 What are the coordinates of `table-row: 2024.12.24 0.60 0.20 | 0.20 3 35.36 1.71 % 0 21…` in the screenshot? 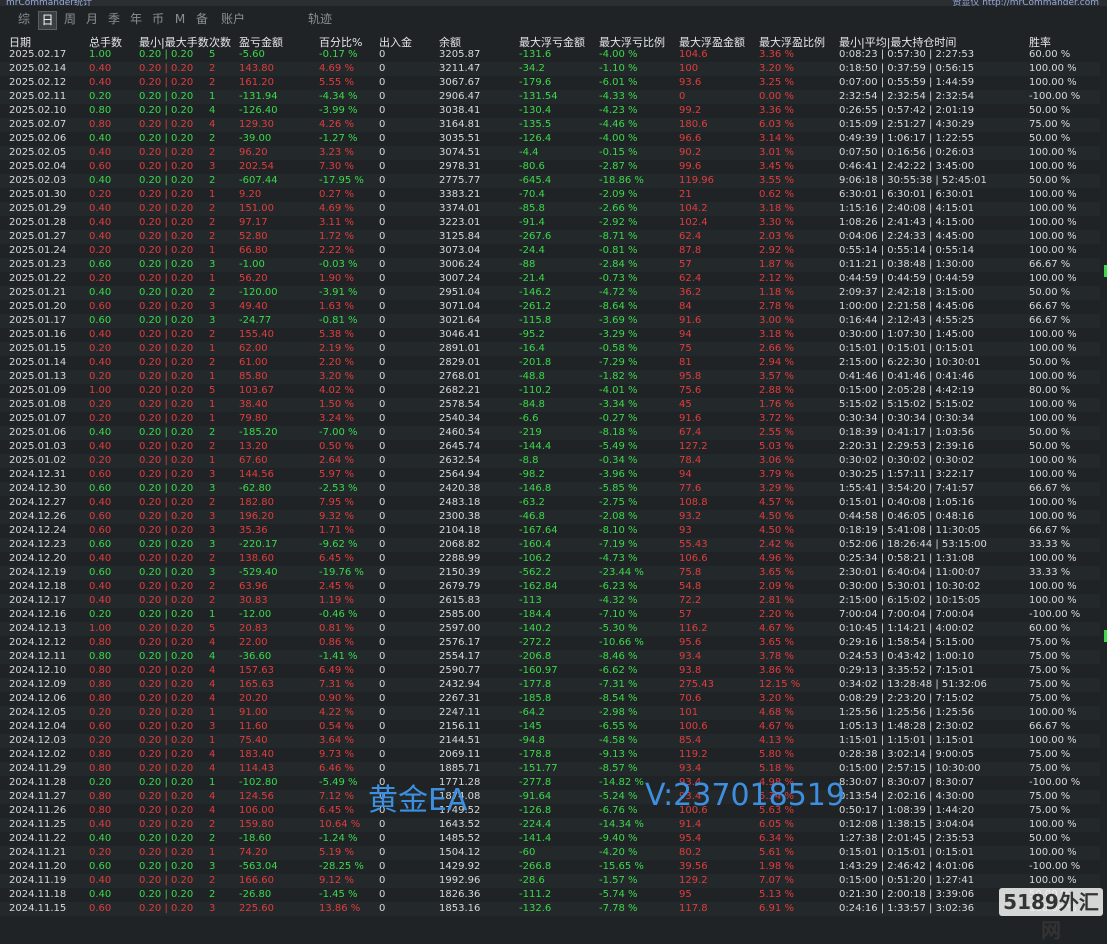 It's located at (550, 531).